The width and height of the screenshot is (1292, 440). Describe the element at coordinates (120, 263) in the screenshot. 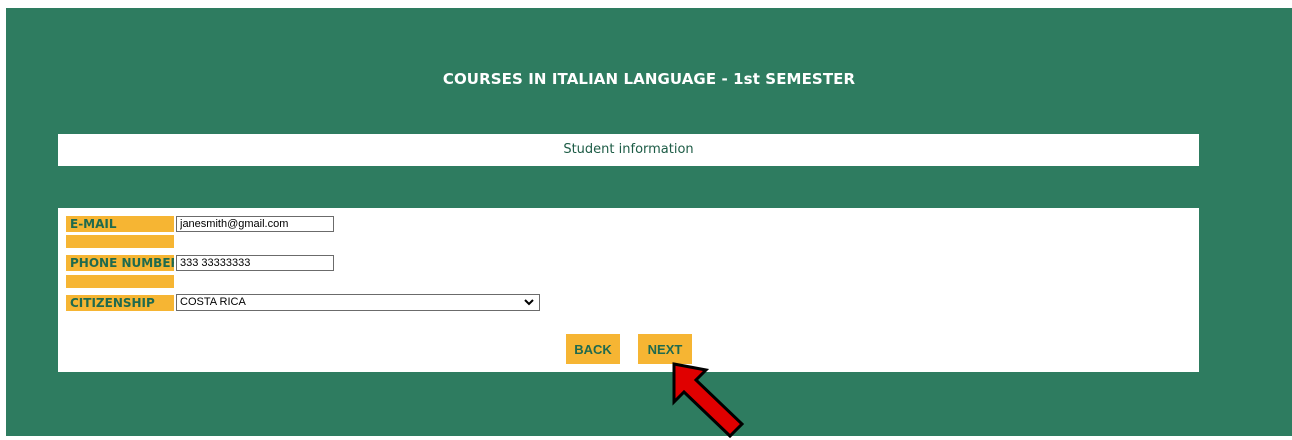

I see `phone-label: PHONE NUMBER` at that location.